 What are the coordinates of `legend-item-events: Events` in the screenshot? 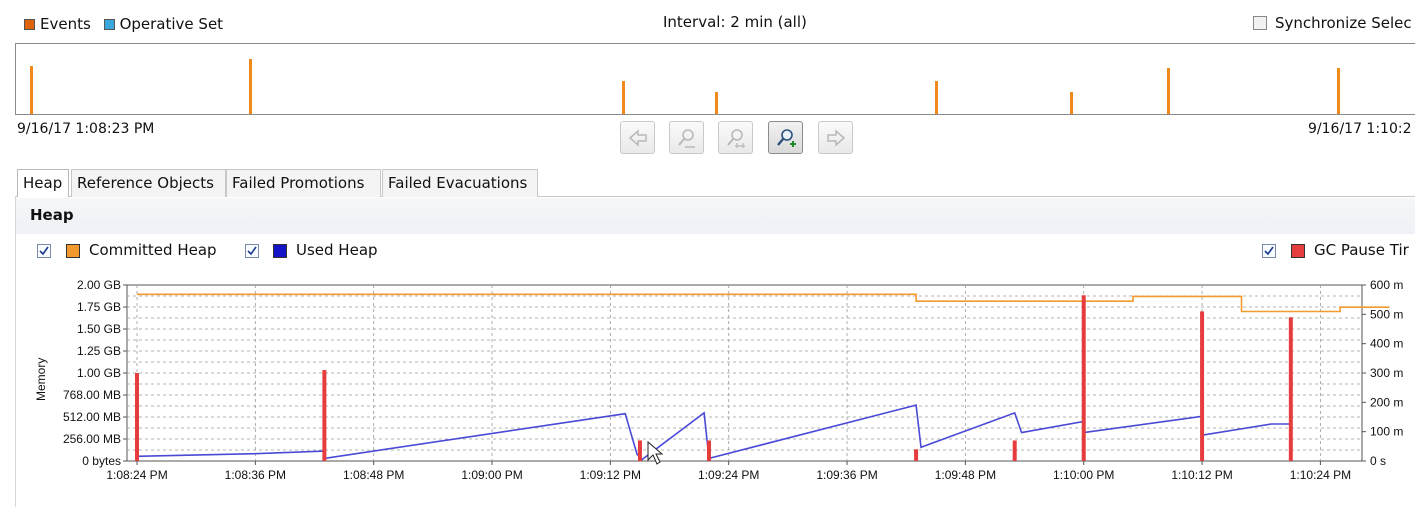 It's located at (60, 24).